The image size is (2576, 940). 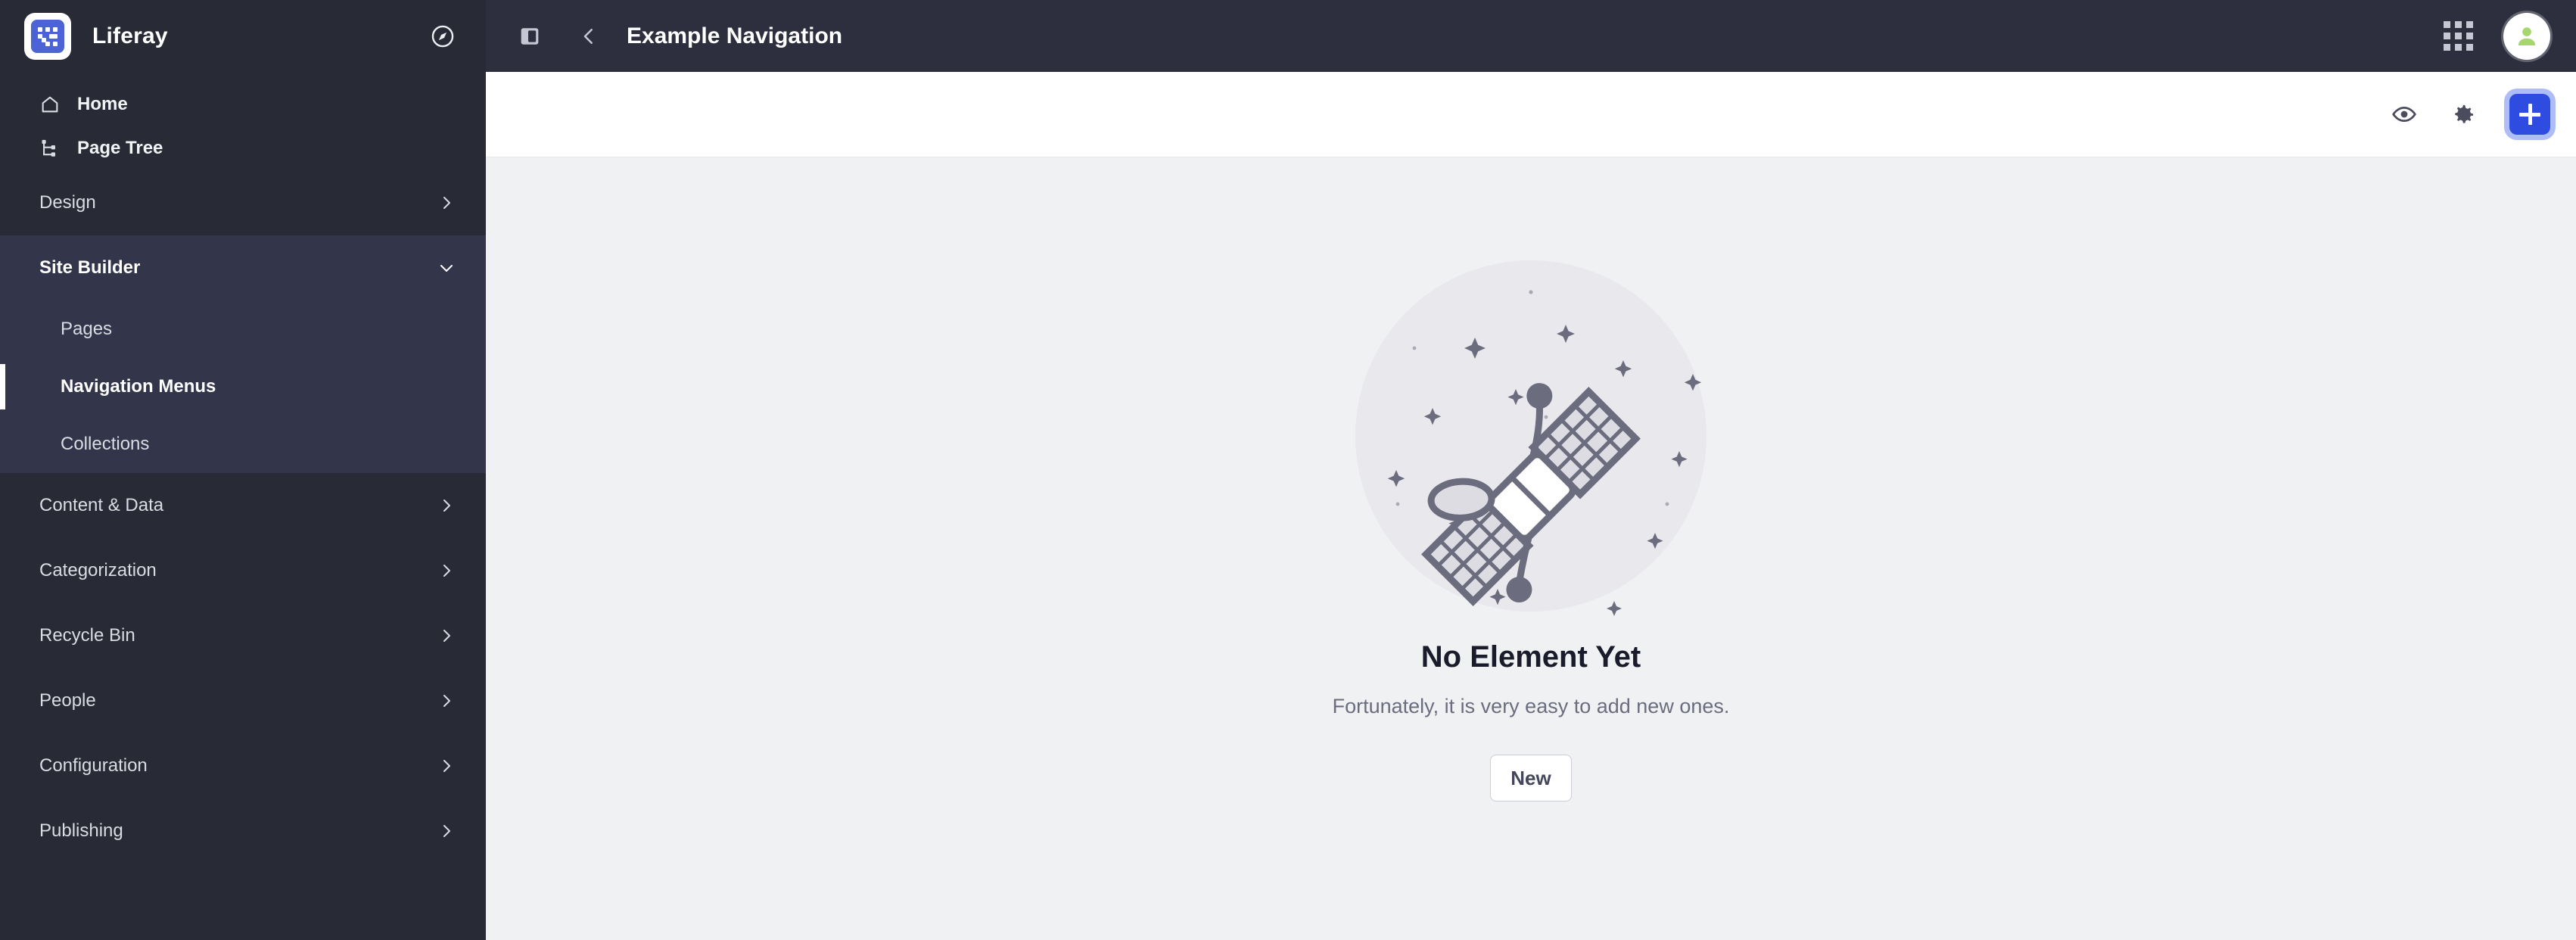 What do you see at coordinates (2458, 36) in the screenshot?
I see `grid-apps-icon` at bounding box center [2458, 36].